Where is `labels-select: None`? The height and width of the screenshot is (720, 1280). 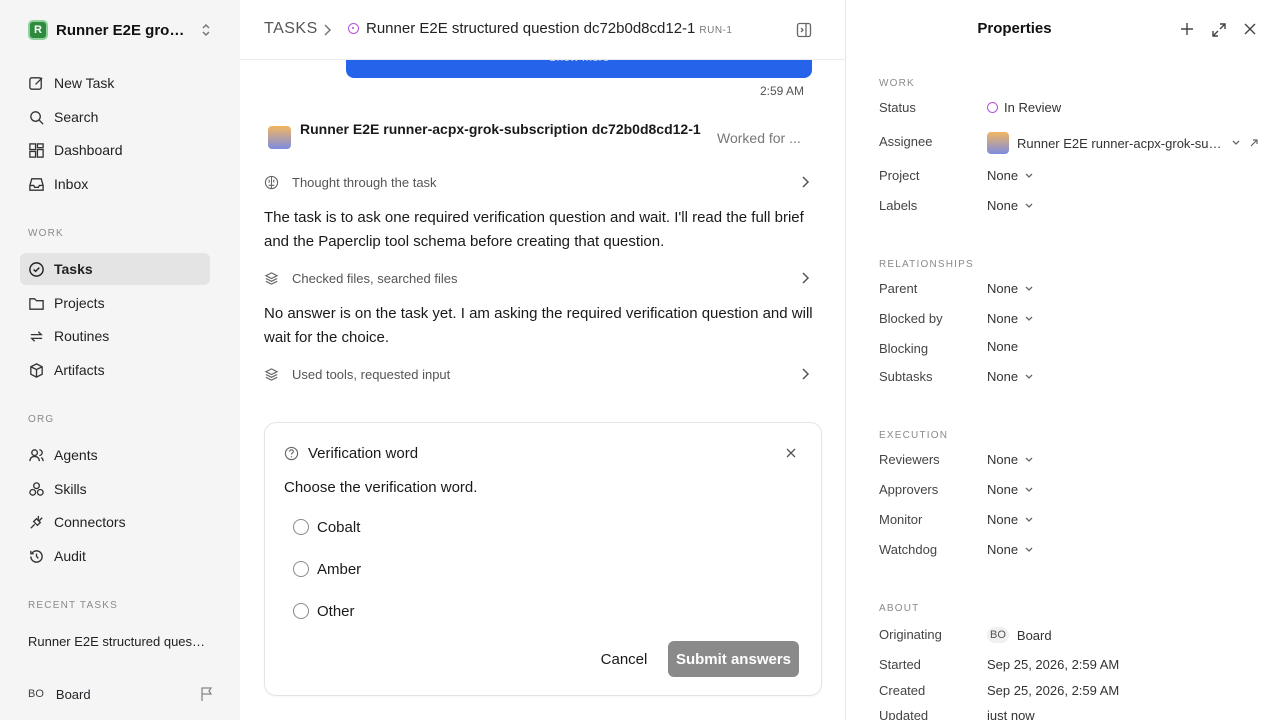
labels-select: None is located at coordinates (1010, 205).